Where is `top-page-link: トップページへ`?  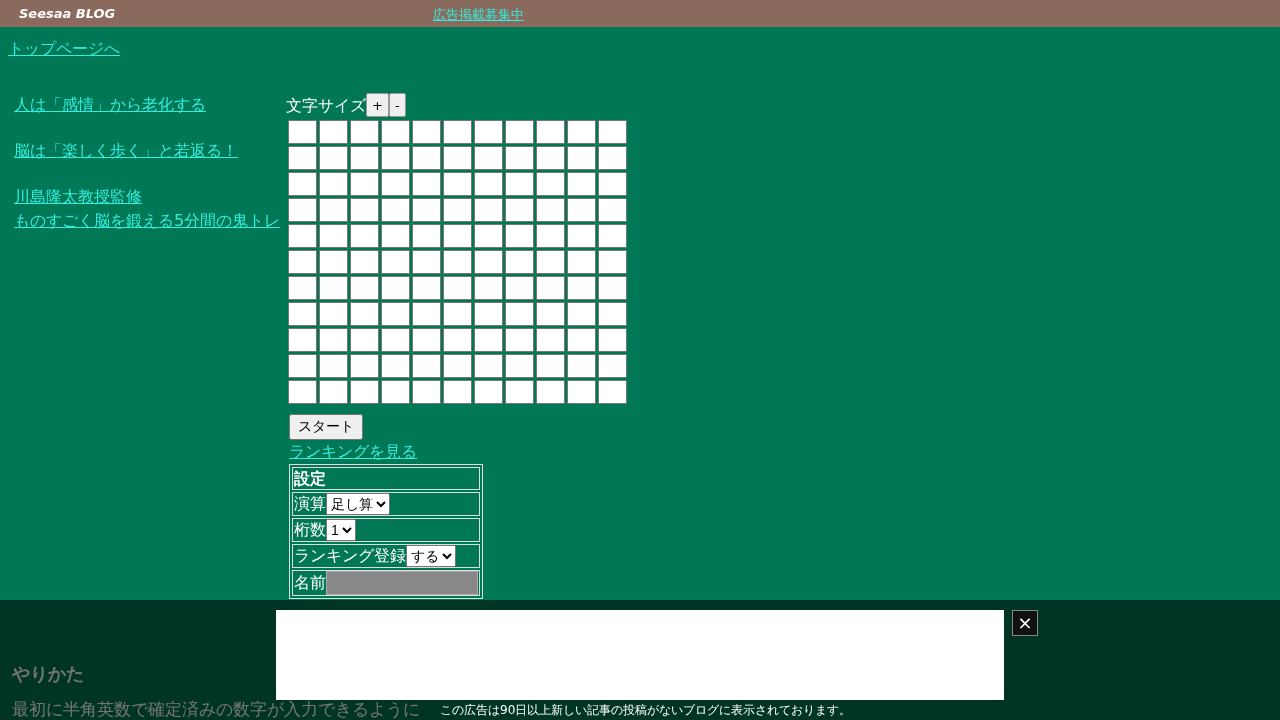
top-page-link: トップページへ is located at coordinates (64, 49).